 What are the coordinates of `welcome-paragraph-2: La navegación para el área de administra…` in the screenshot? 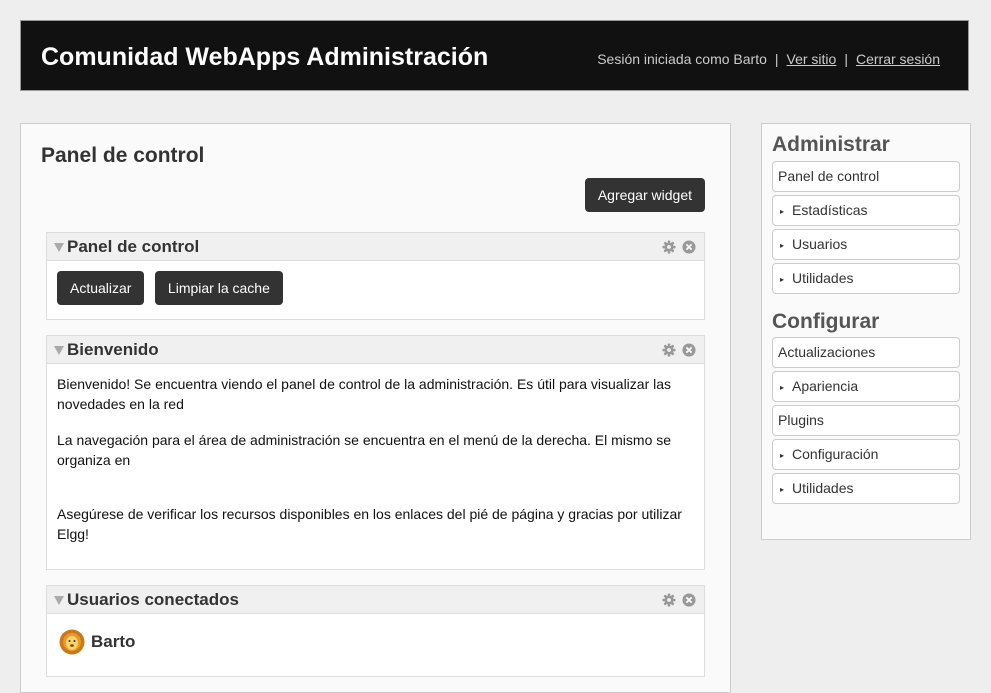 It's located at (364, 450).